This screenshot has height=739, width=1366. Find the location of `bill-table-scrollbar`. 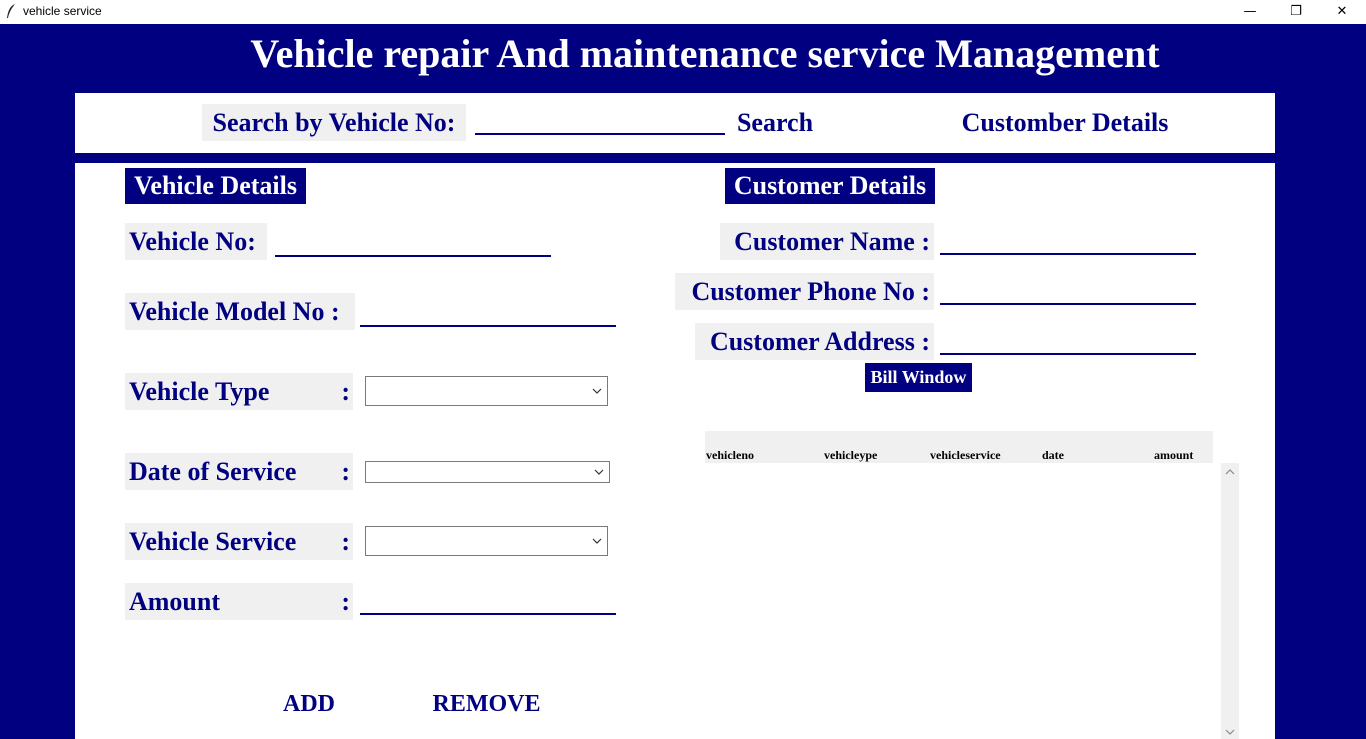

bill-table-scrollbar is located at coordinates (1230, 601).